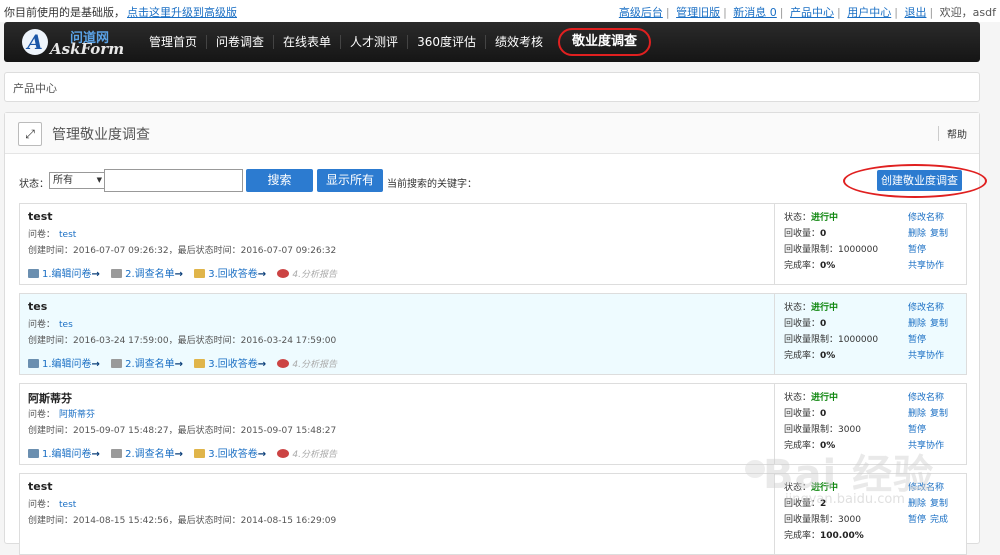 Image resolution: width=1000 pixels, height=555 pixels. Describe the element at coordinates (99, 180) in the screenshot. I see `chevron-down-icon: ▼` at that location.